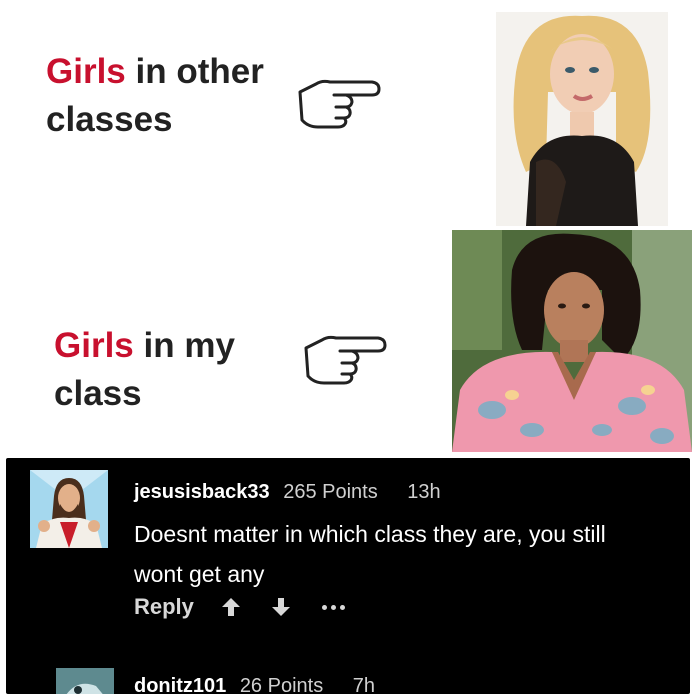  Describe the element at coordinates (330, 492) in the screenshot. I see `comment-points: 265 Points` at that location.